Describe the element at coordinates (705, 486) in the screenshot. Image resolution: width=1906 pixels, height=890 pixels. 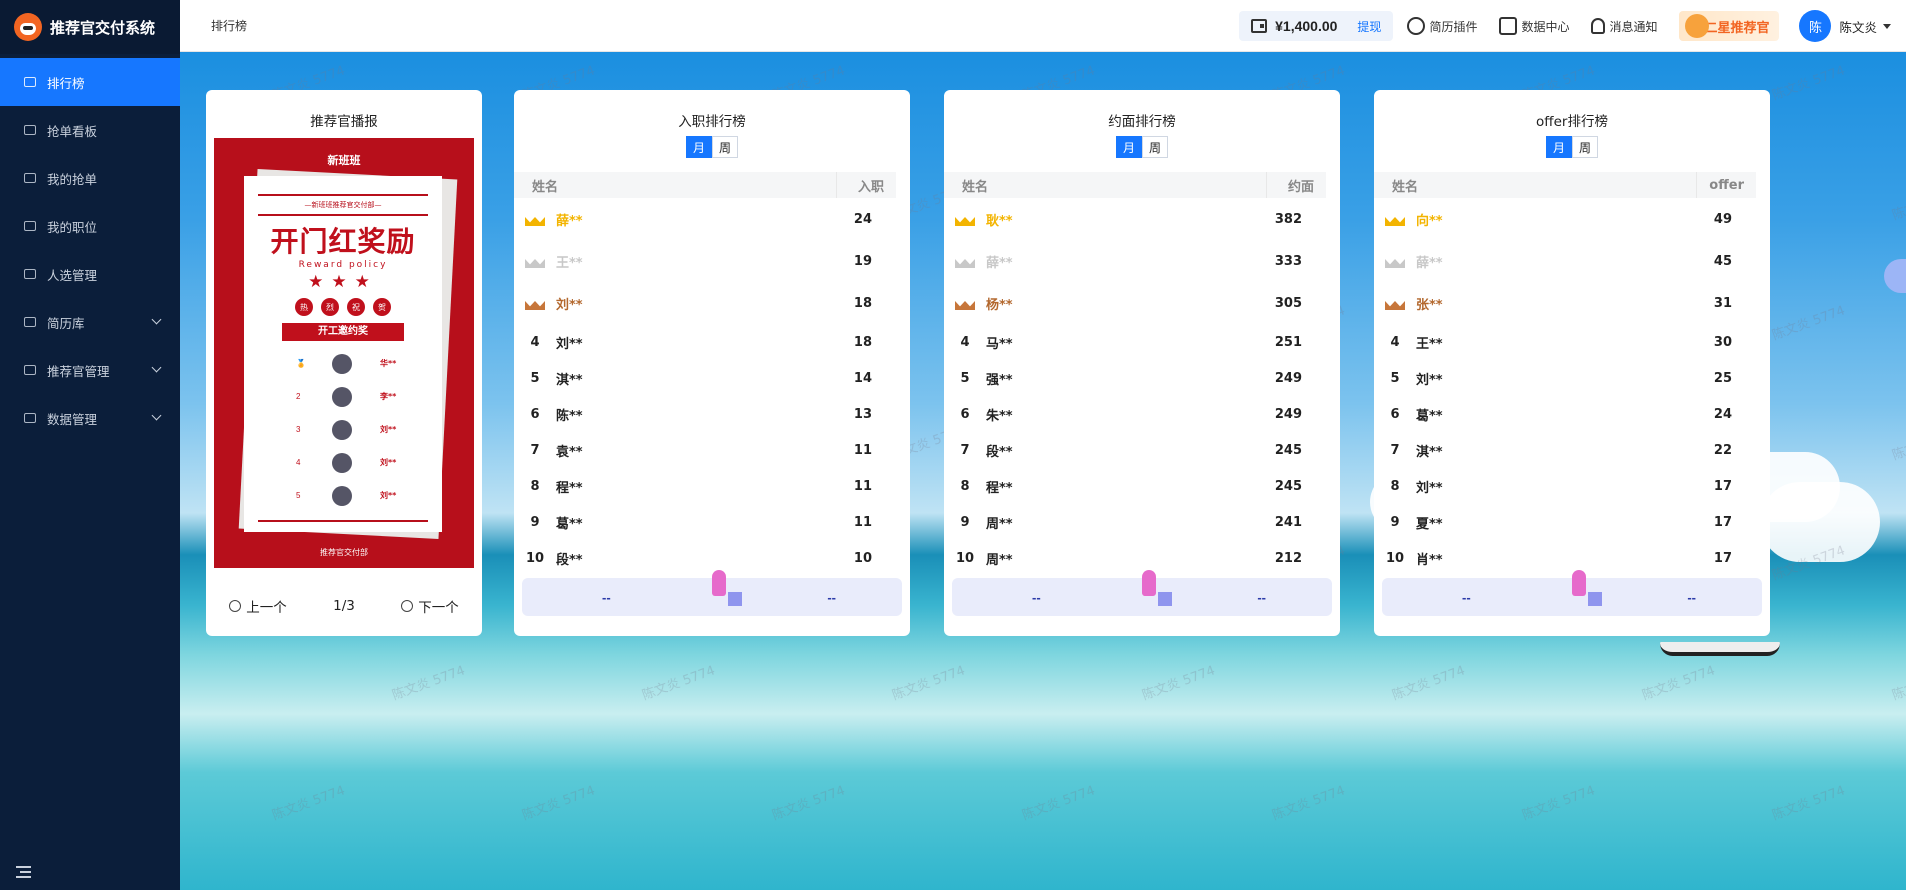
I see `table-row: 8 程** 11` at that location.